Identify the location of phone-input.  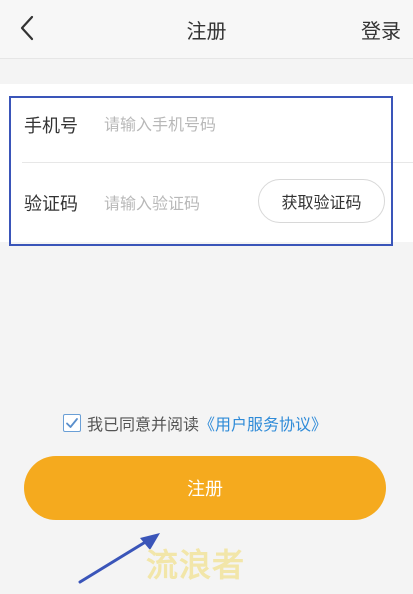
(234, 124).